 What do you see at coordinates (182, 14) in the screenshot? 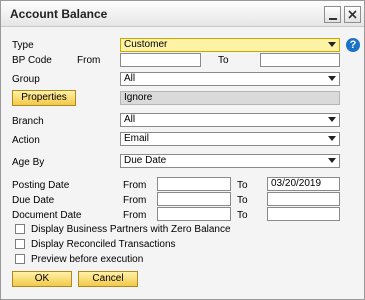
I see `title-bar: Account Balance` at bounding box center [182, 14].